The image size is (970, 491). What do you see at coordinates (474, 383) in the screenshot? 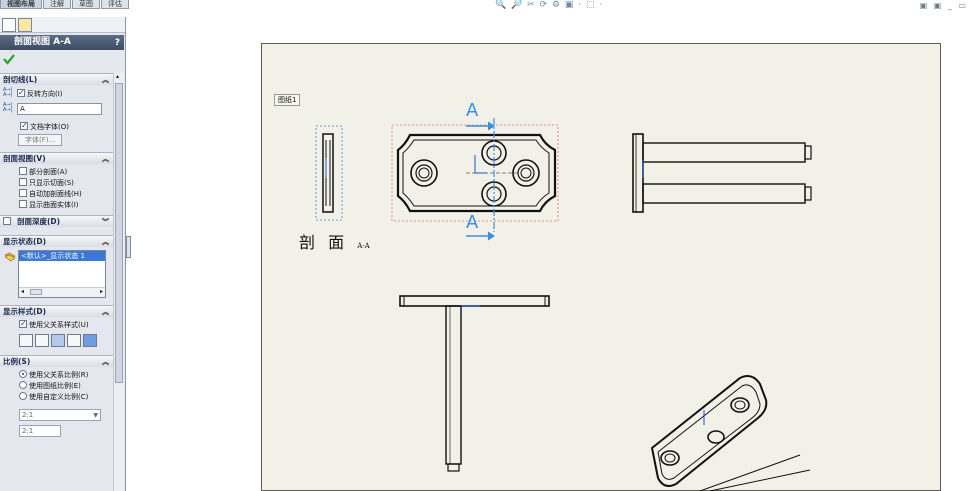
I see `top-view` at bounding box center [474, 383].